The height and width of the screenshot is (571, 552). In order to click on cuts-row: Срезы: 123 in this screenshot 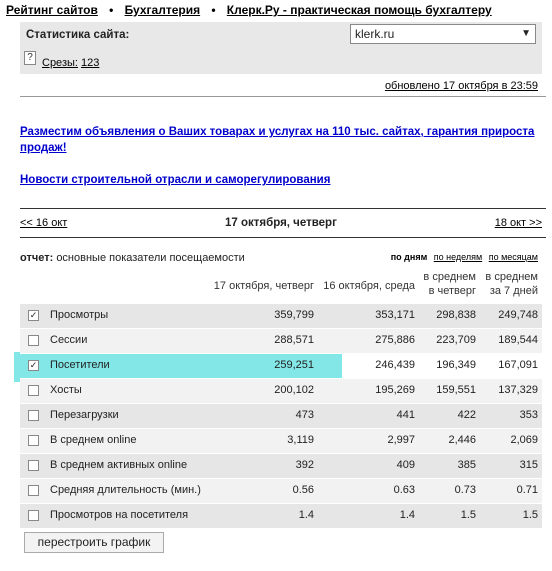, I will do `click(70, 63)`.